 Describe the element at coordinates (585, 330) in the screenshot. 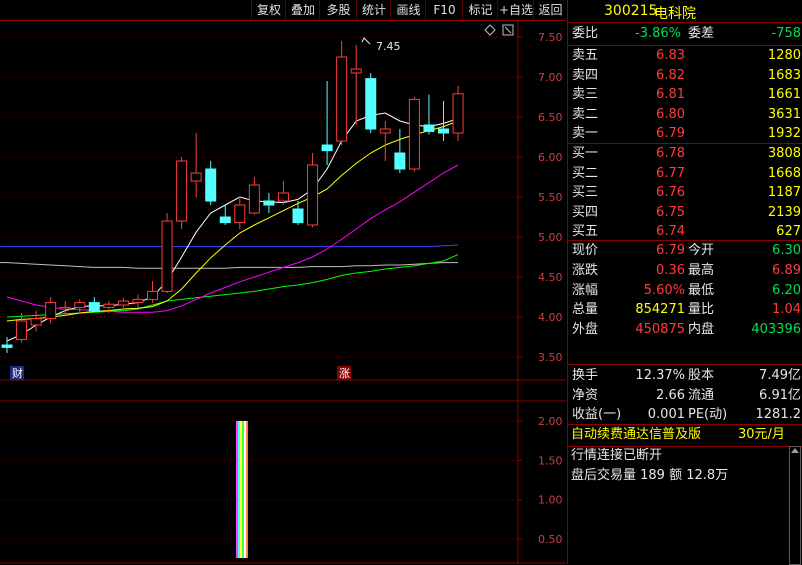

I see `stat-label: 外盘` at that location.